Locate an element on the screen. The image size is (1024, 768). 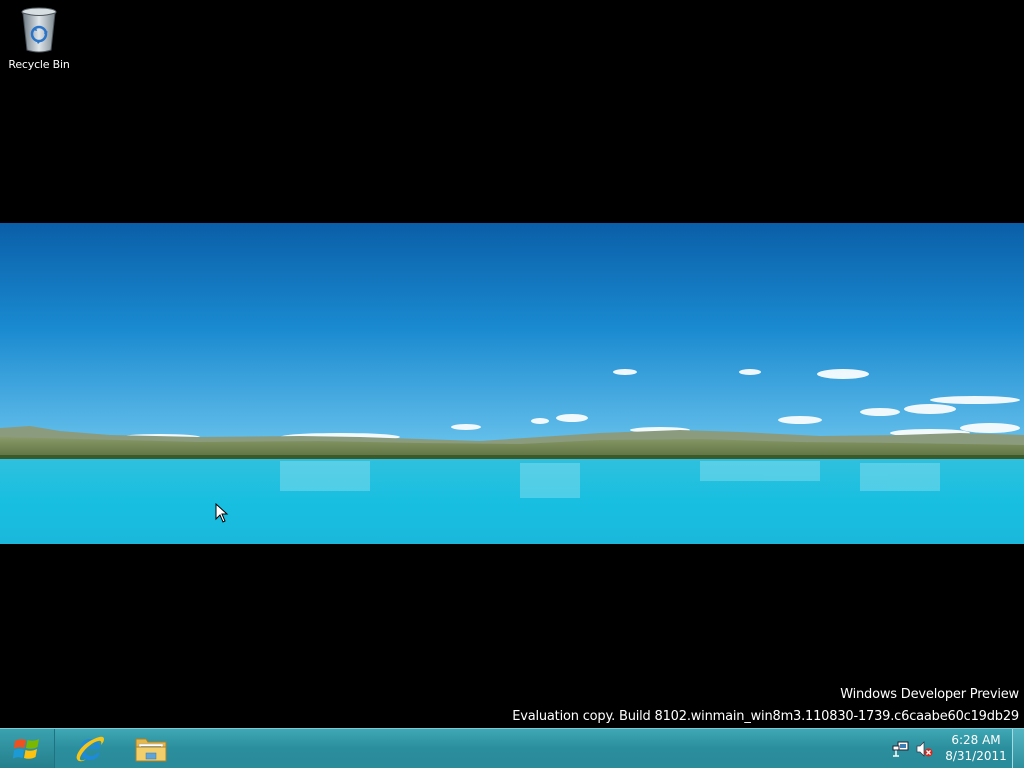
clock-time: 6:28 AM is located at coordinates (976, 740).